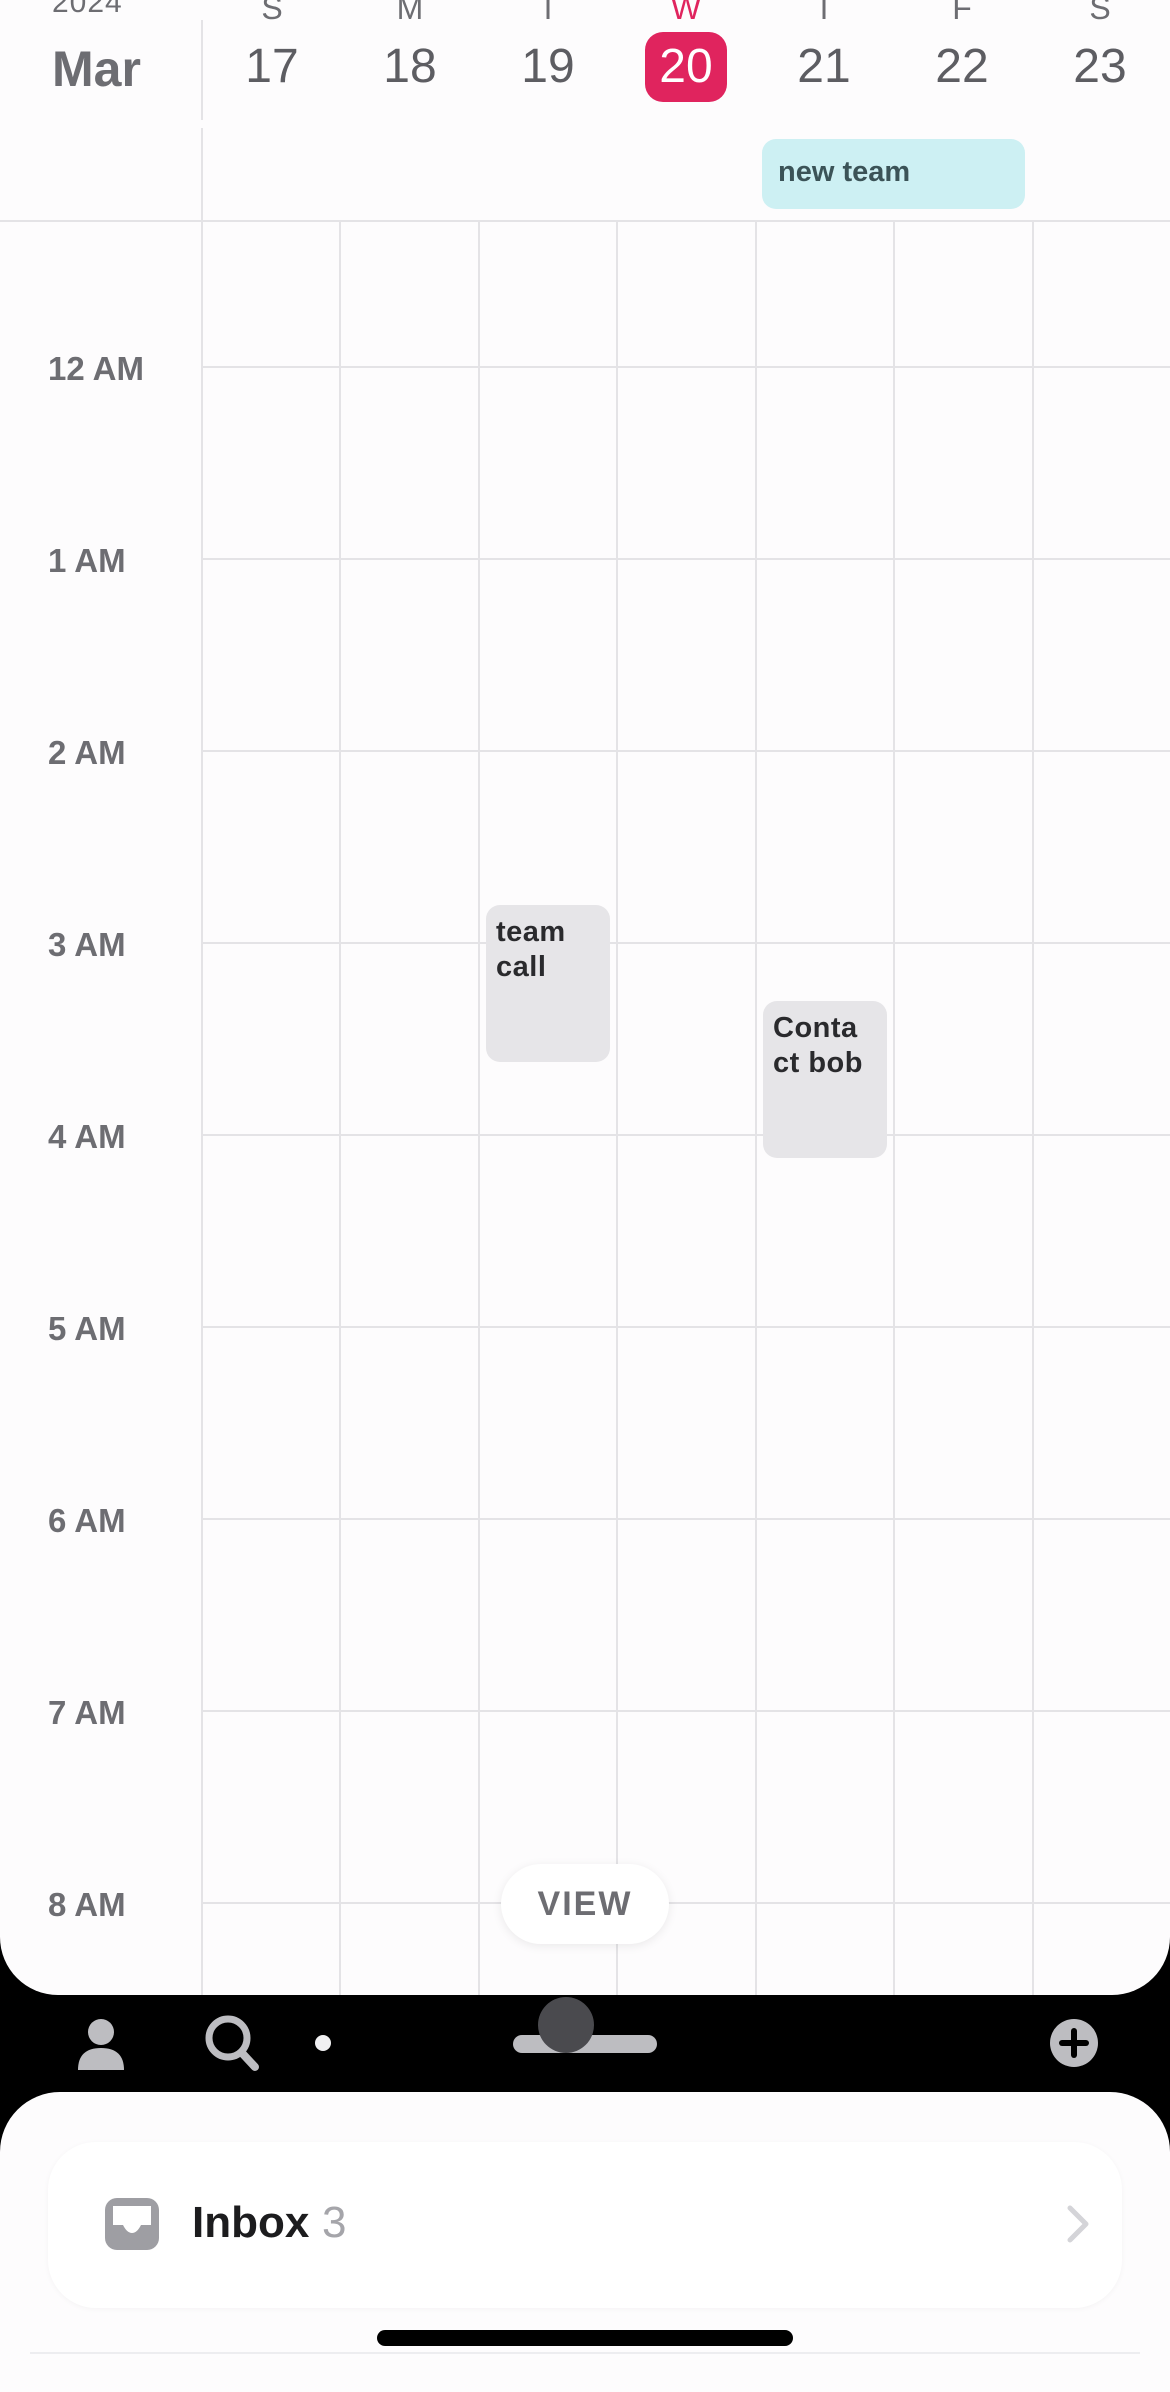  Describe the element at coordinates (251, 2222) in the screenshot. I see `inbox-label: Inbox` at that location.